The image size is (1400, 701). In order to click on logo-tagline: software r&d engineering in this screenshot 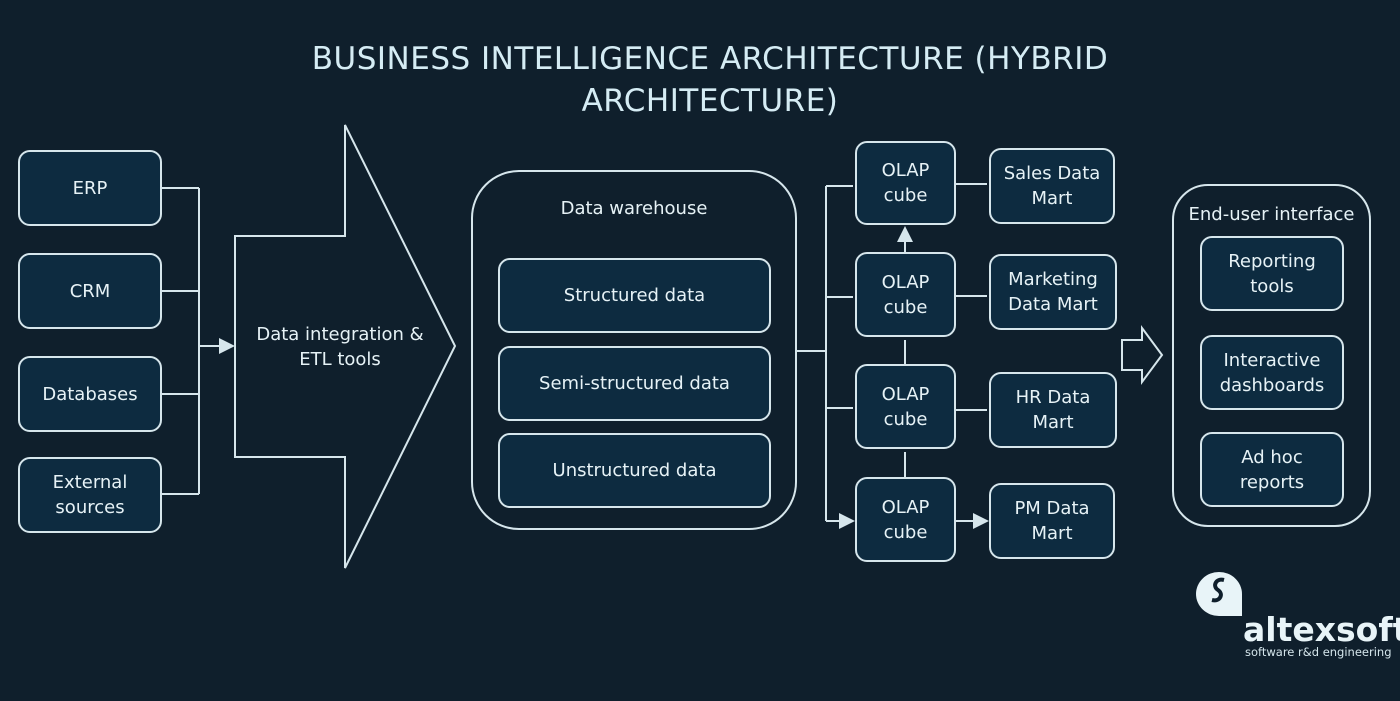, I will do `click(1318, 652)`.